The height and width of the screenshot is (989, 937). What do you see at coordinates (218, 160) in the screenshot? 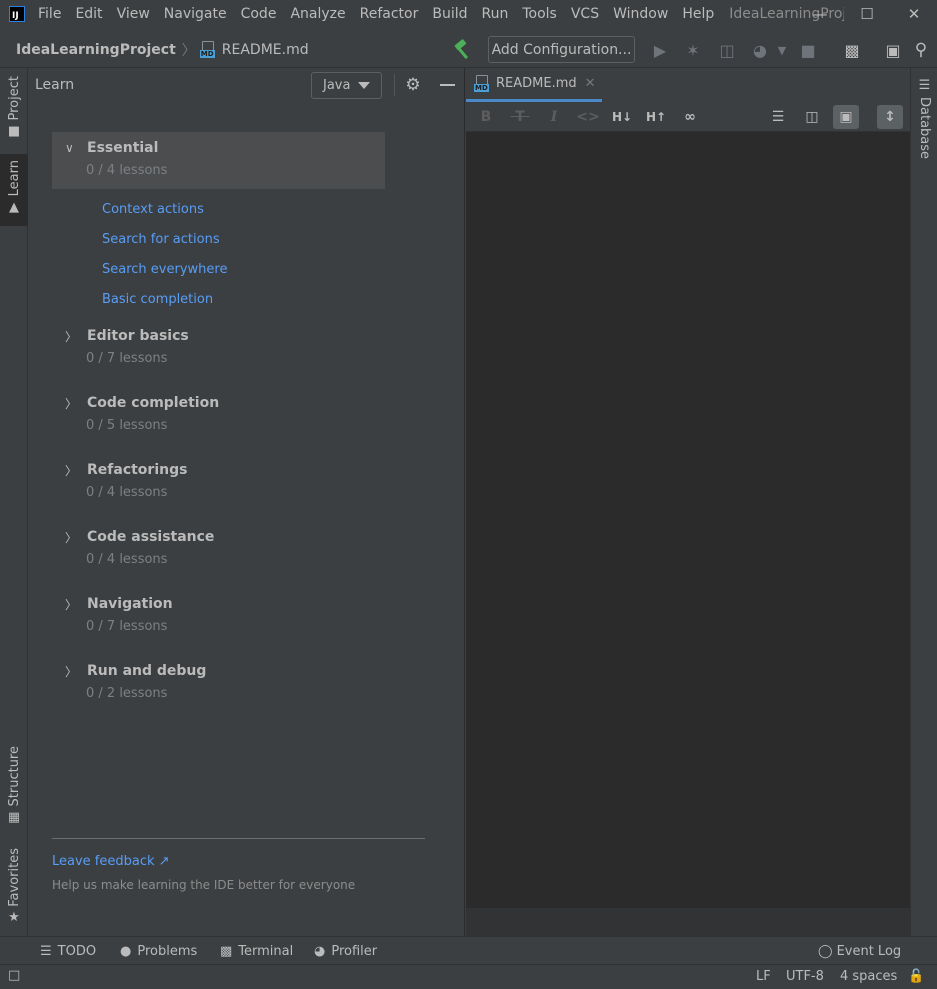
I see `module-essential: ∨ Essential 0 / 4 lessons` at bounding box center [218, 160].